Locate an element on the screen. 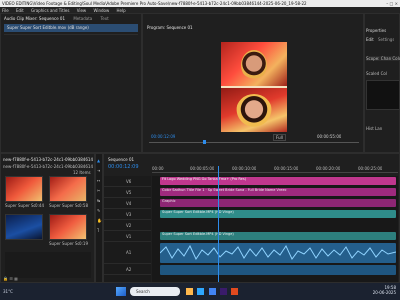  track-header-v2: V2 is located at coordinates (127, 225).